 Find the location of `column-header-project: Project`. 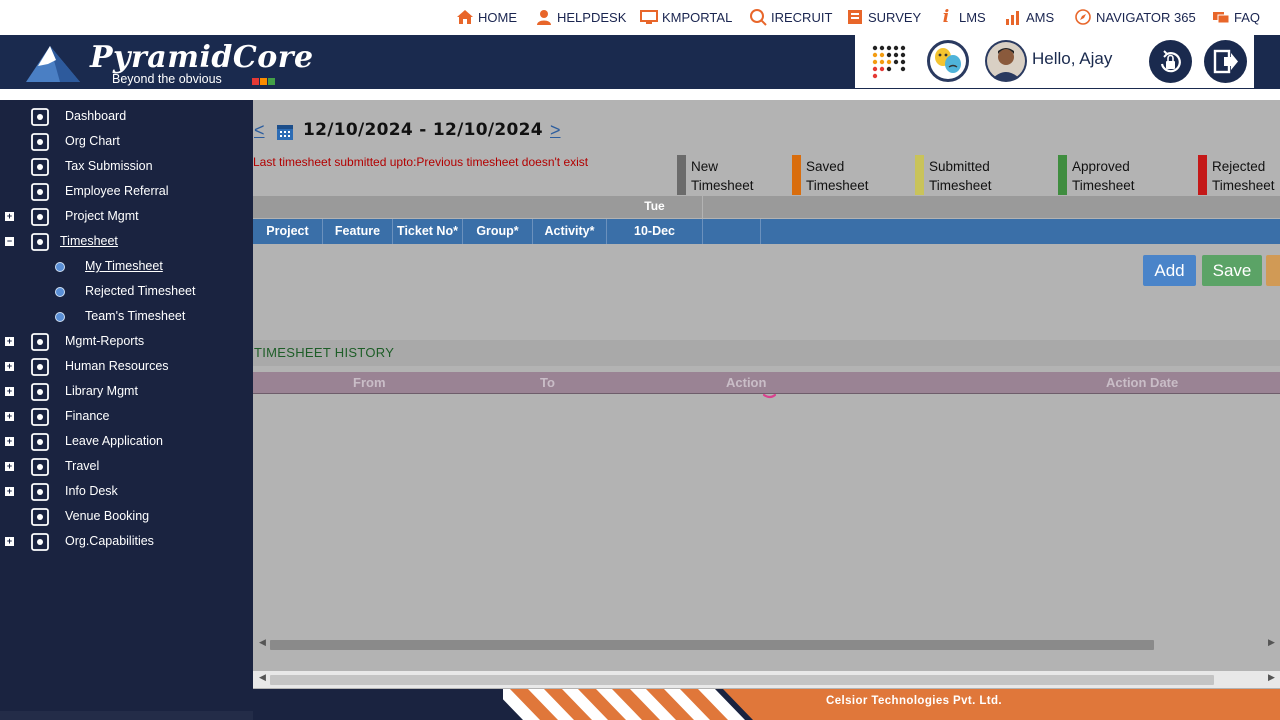

column-header-project: Project is located at coordinates (288, 231).